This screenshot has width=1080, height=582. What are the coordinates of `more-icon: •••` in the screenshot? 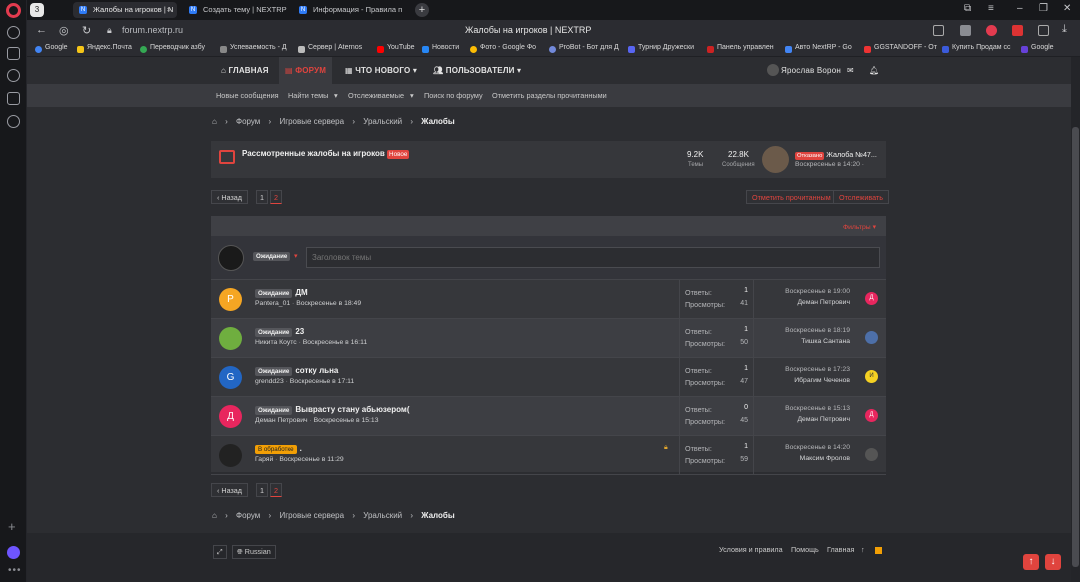 It's located at (15, 570).